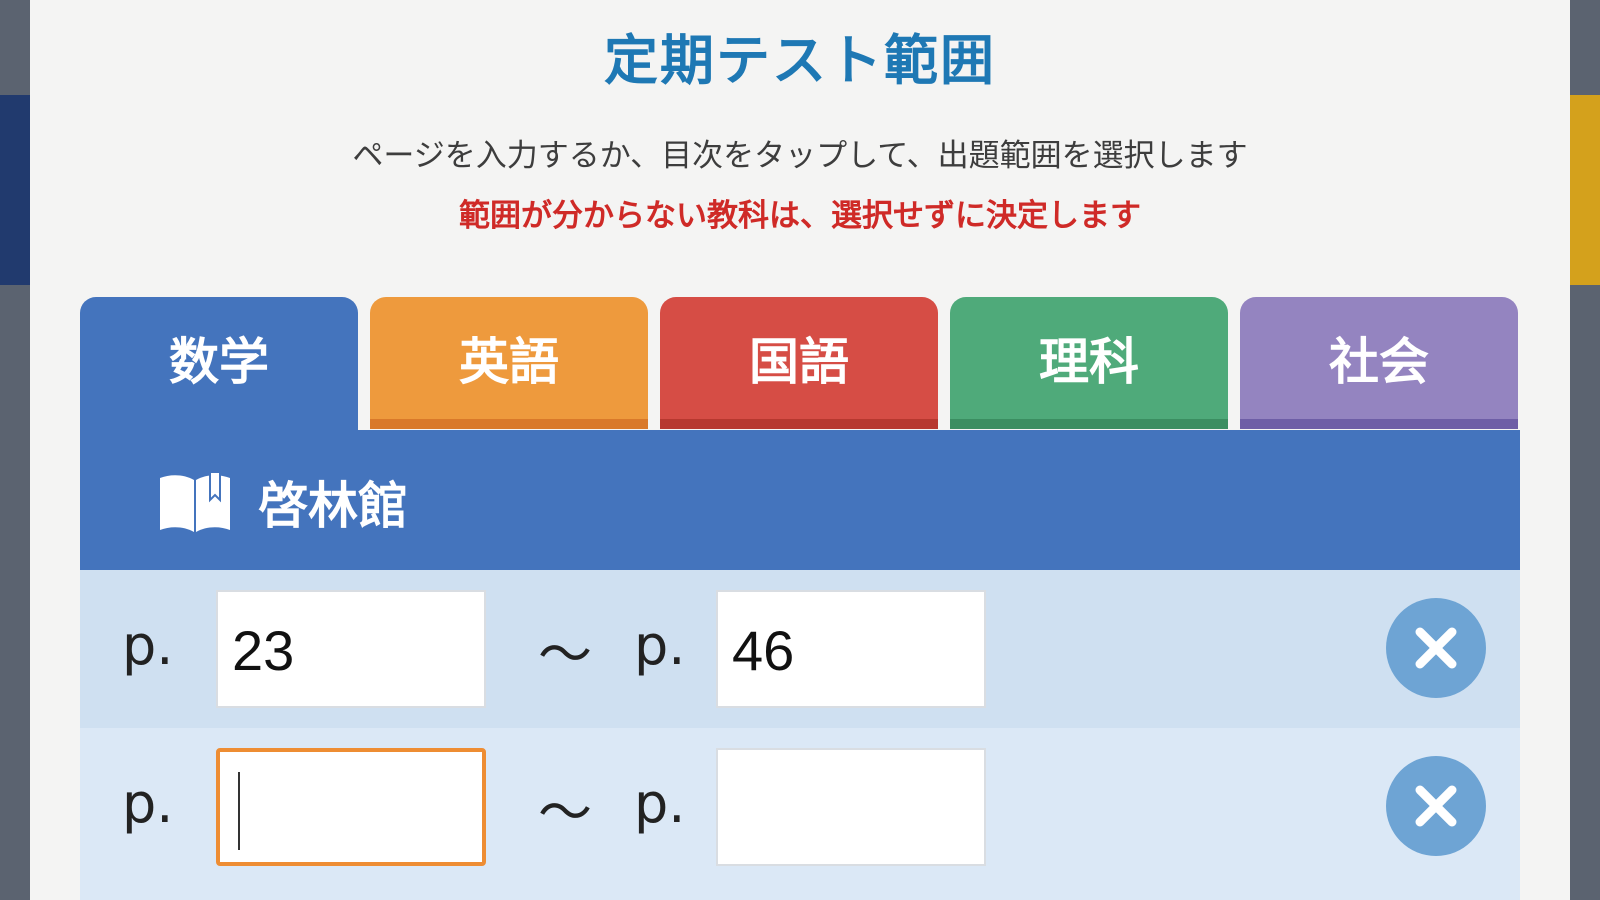  I want to click on tab-math: 数学, so click(219, 365).